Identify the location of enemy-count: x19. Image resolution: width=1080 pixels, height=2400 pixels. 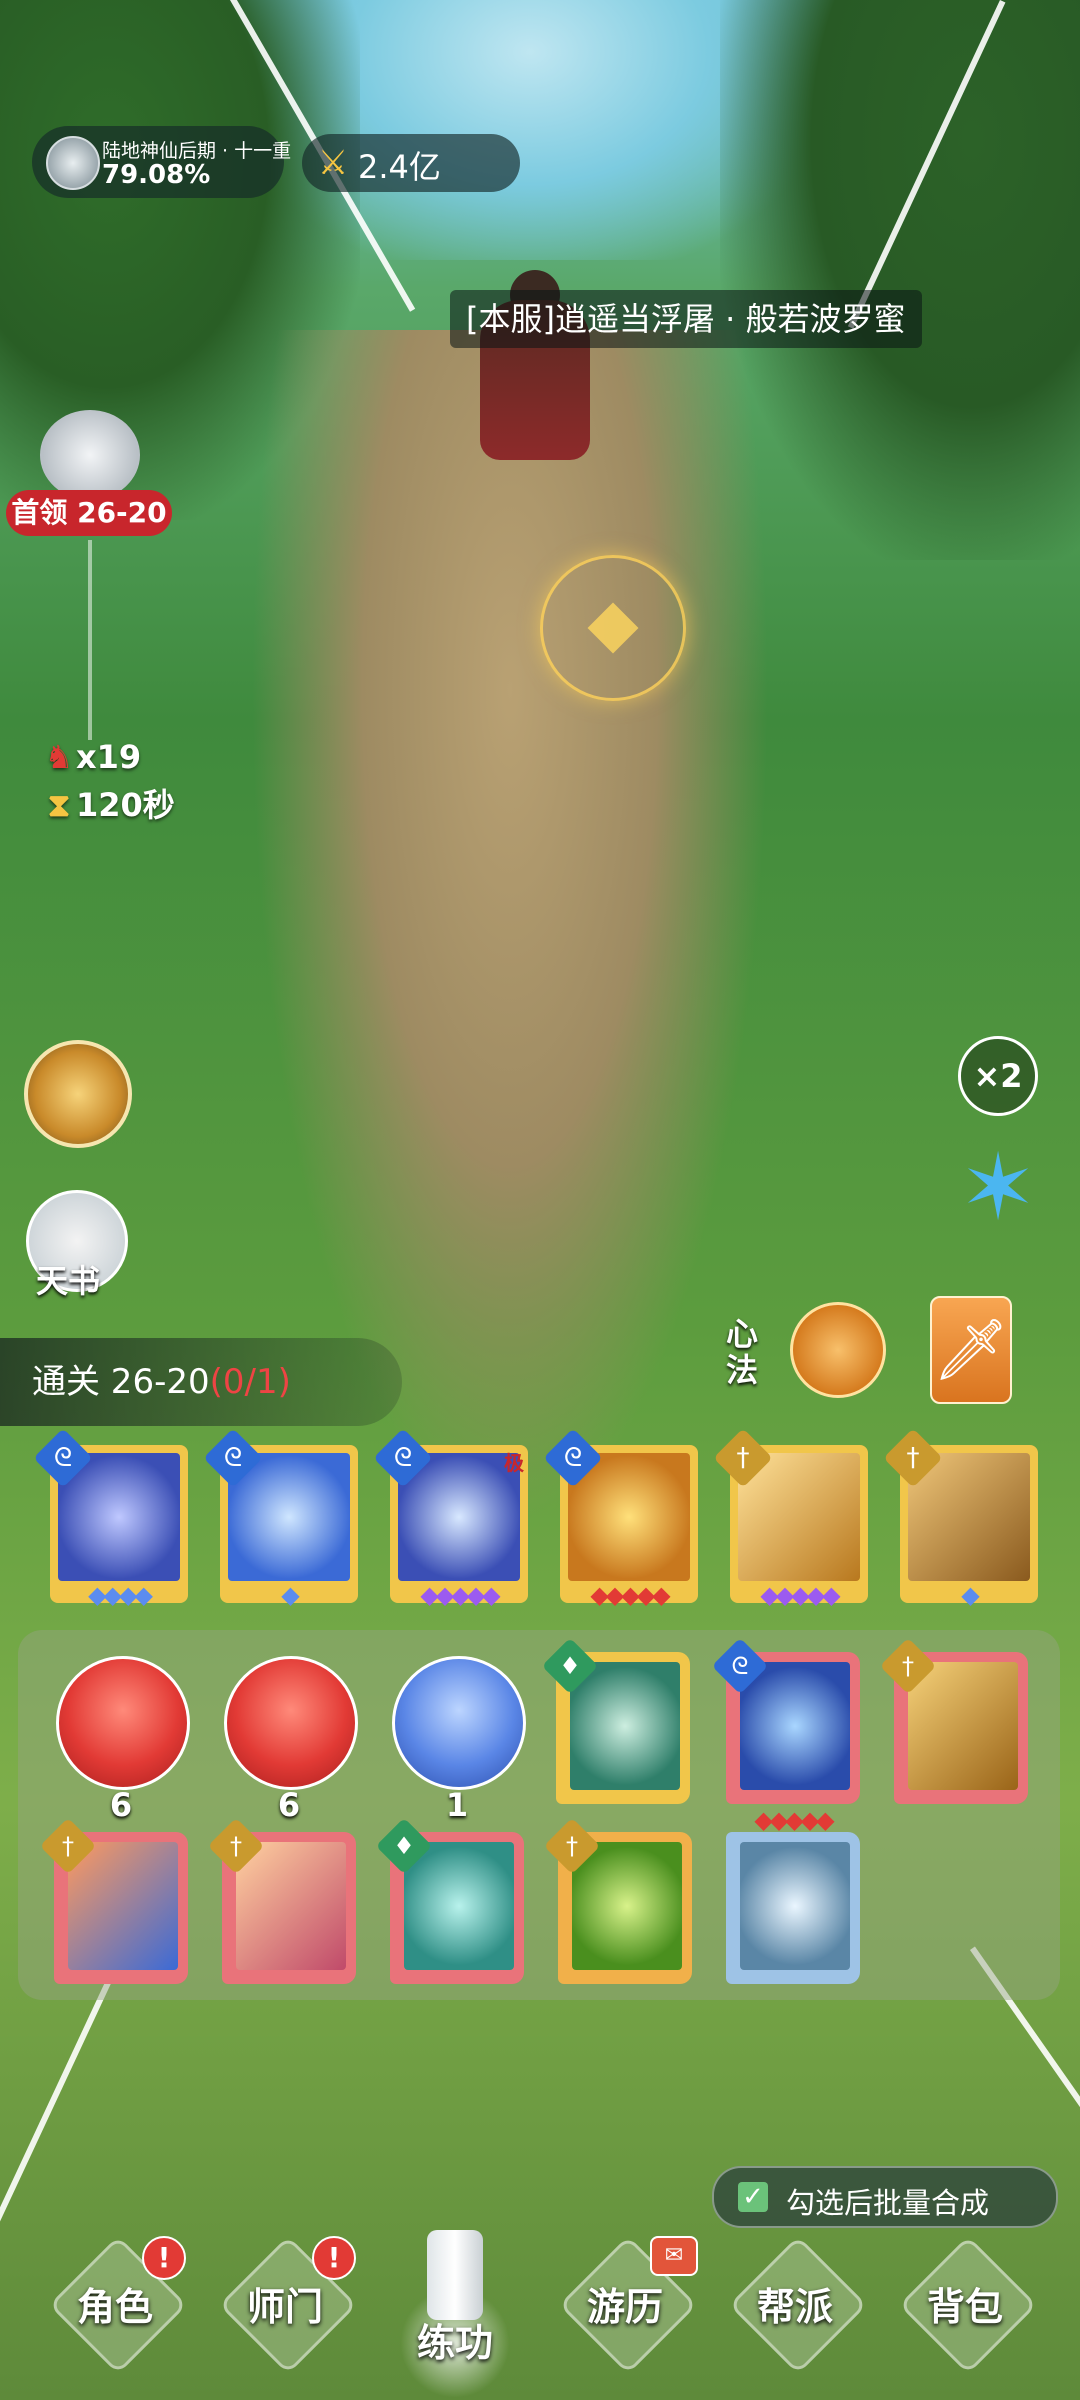
(109, 757).